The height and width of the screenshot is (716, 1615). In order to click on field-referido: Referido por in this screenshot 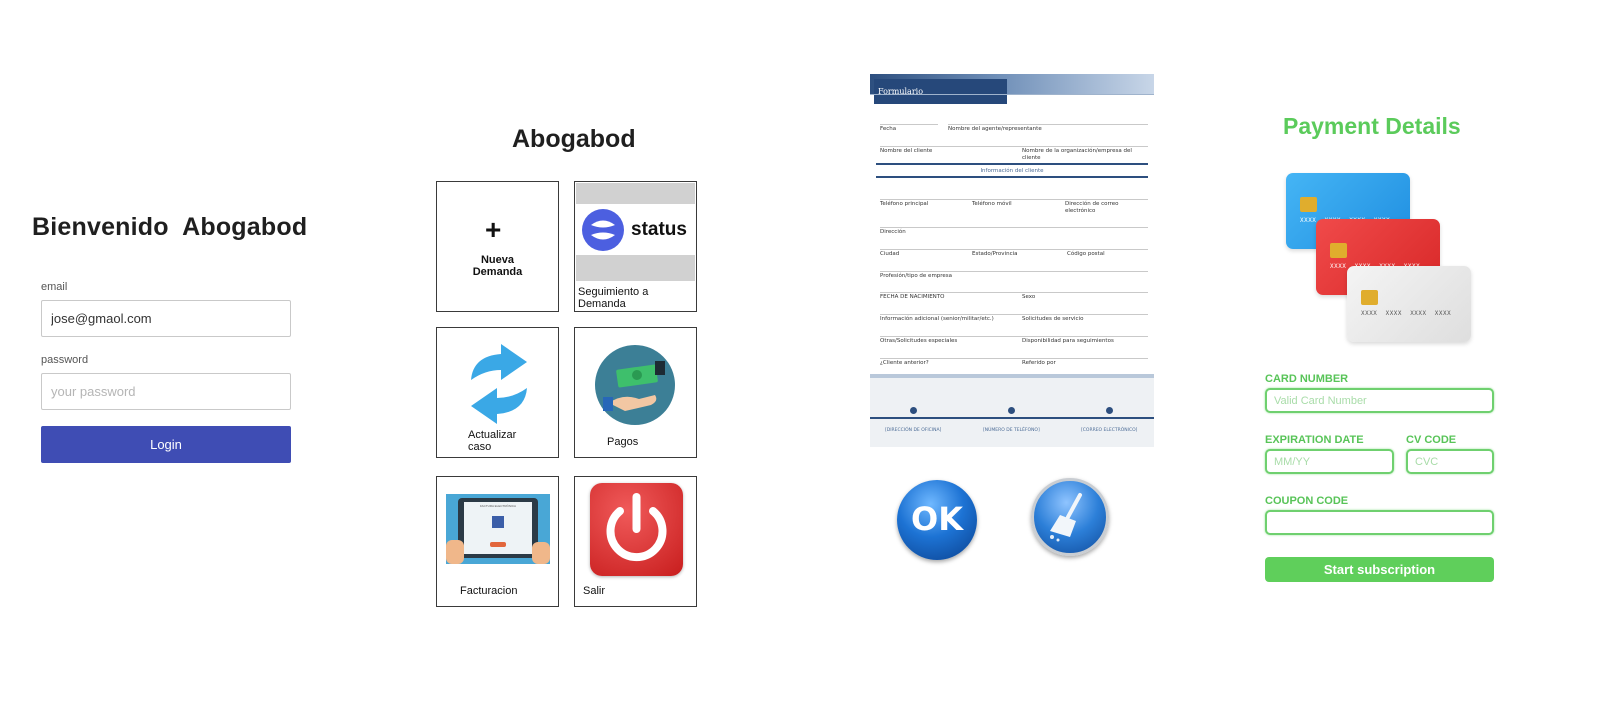, I will do `click(1039, 363)`.